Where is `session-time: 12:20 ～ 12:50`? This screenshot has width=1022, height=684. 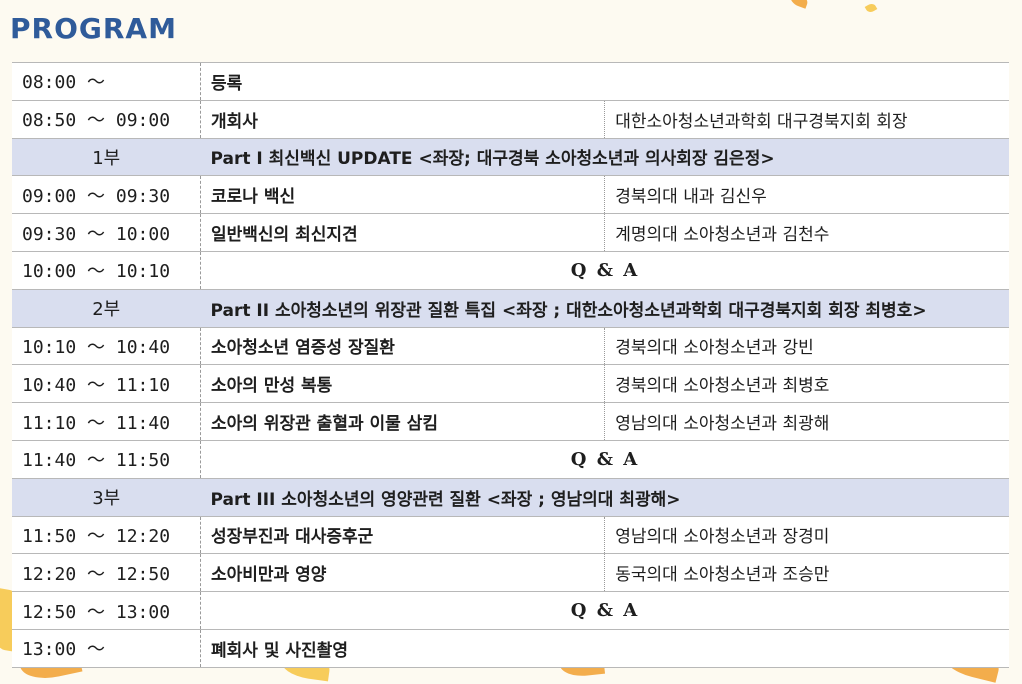
session-time: 12:20 ～ 12:50 is located at coordinates (106, 572).